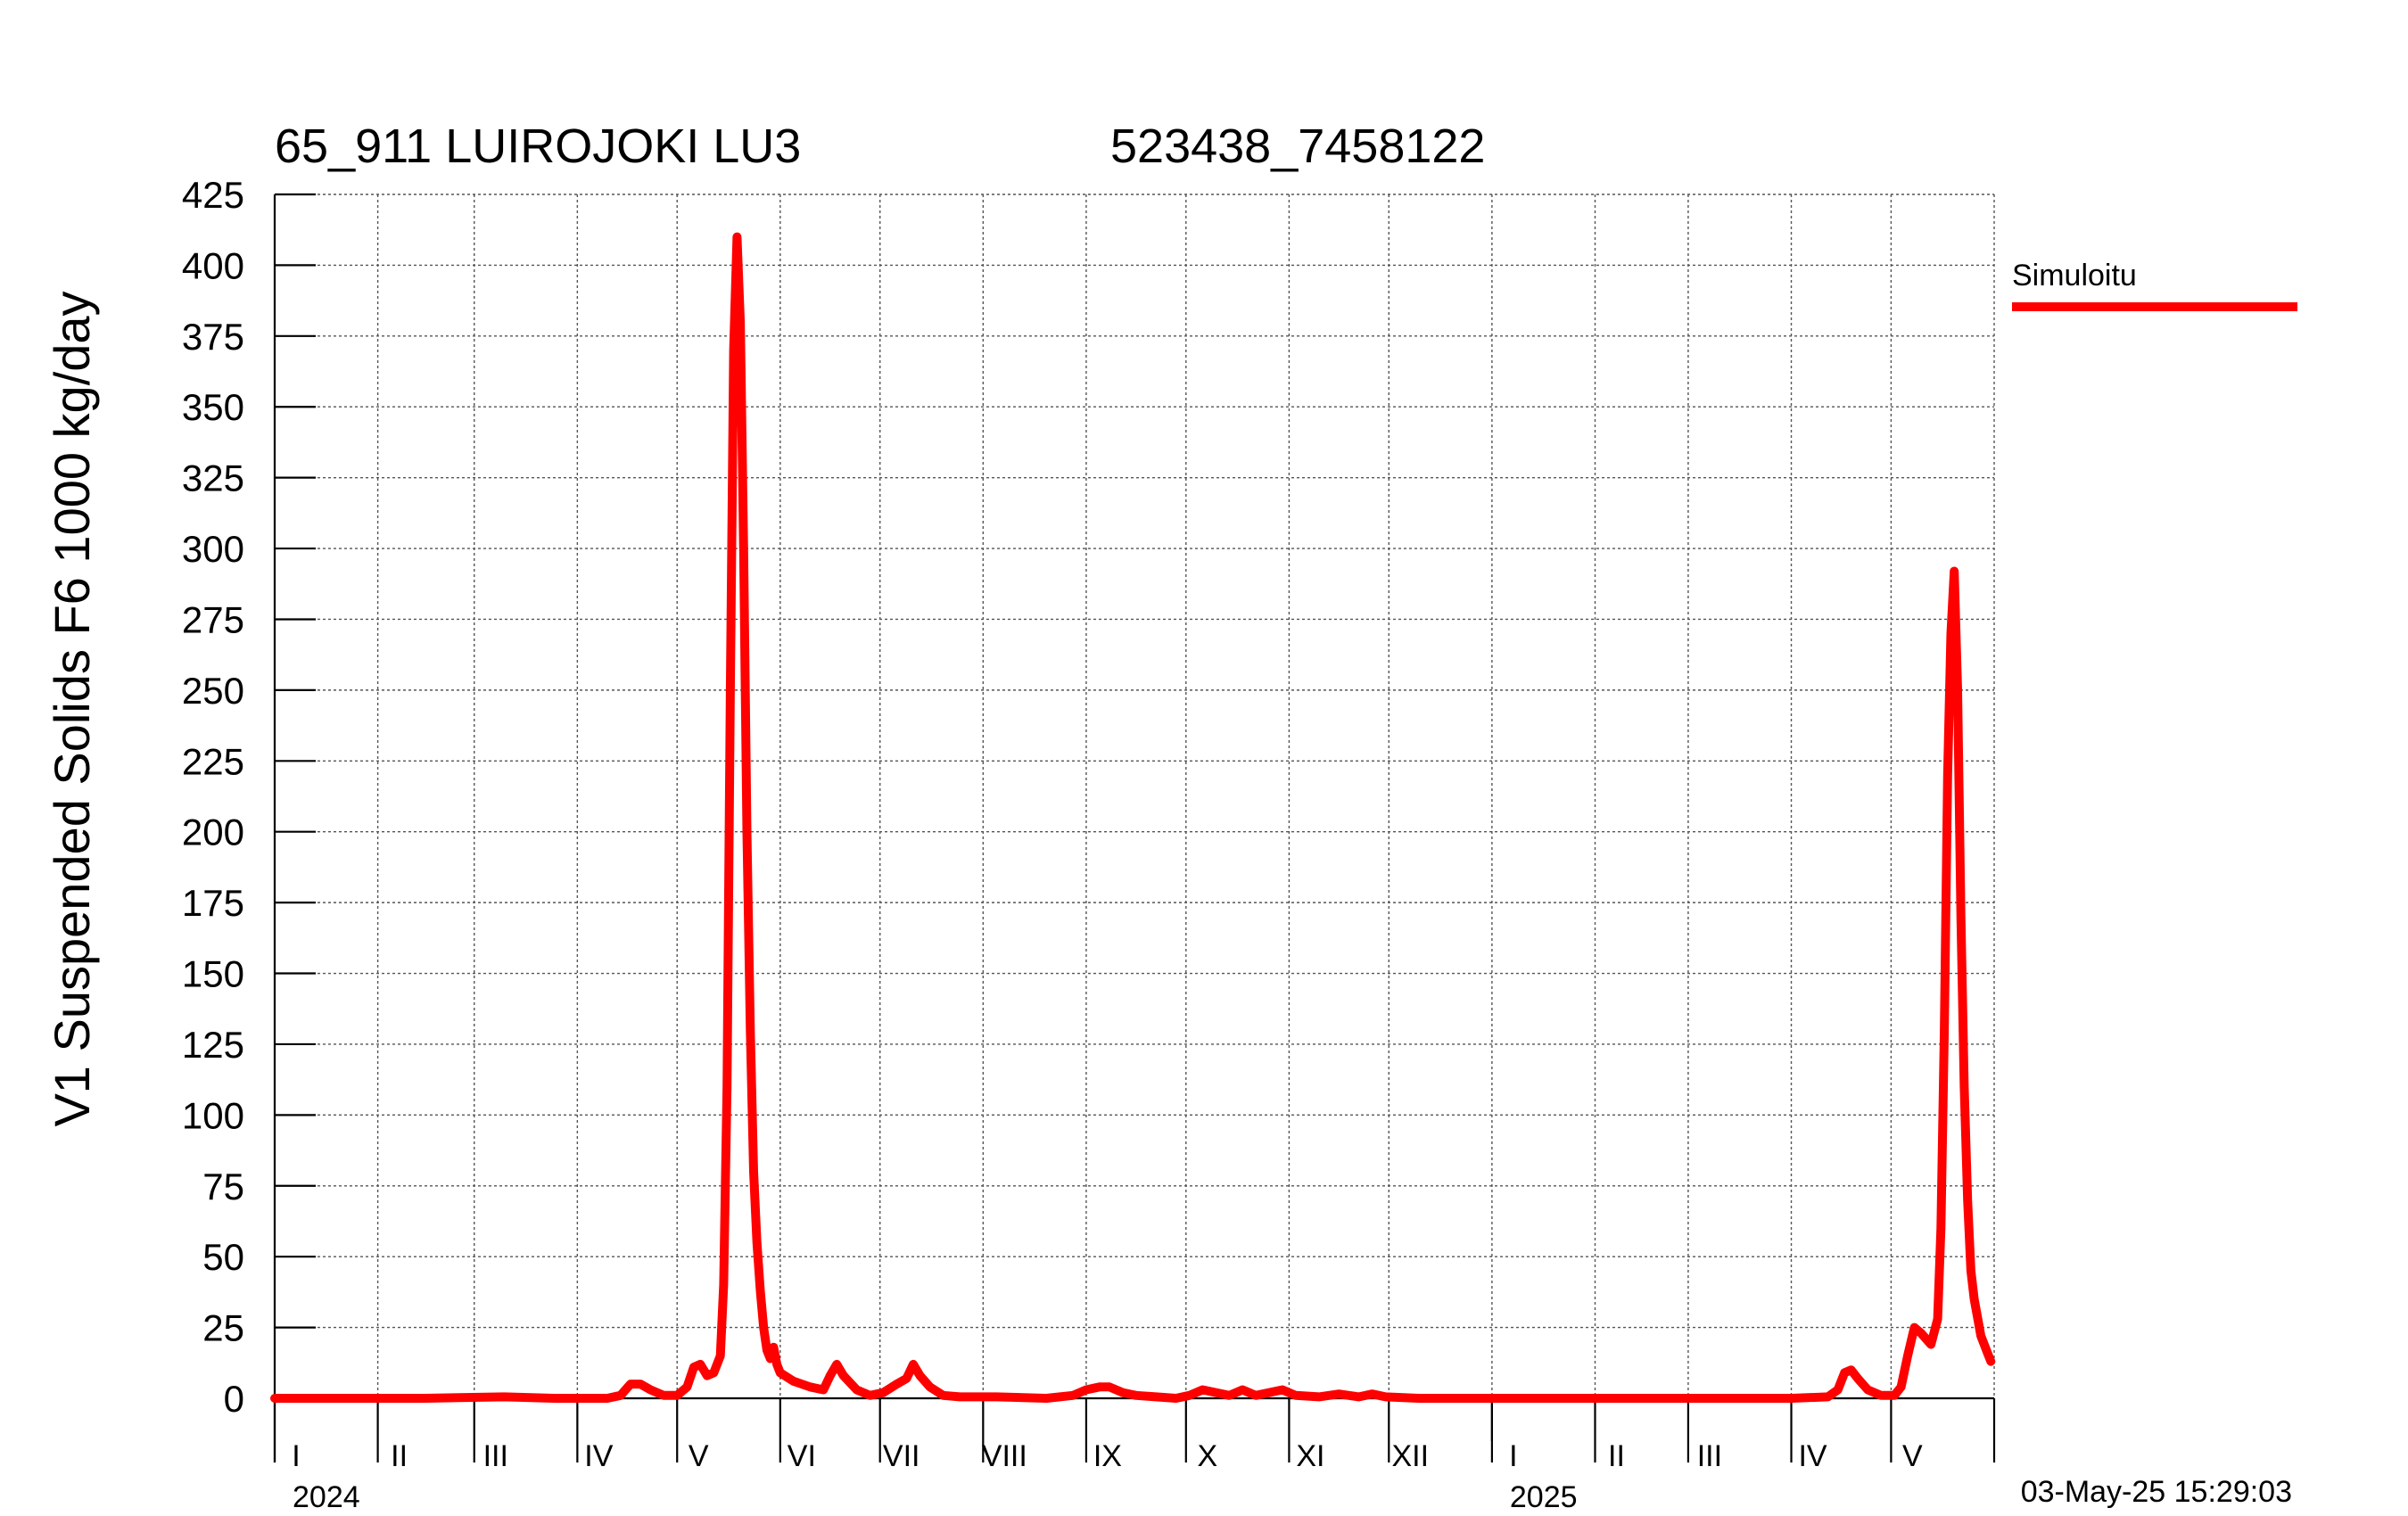  Describe the element at coordinates (802, 1456) in the screenshot. I see `x-tick-label: VI` at that location.